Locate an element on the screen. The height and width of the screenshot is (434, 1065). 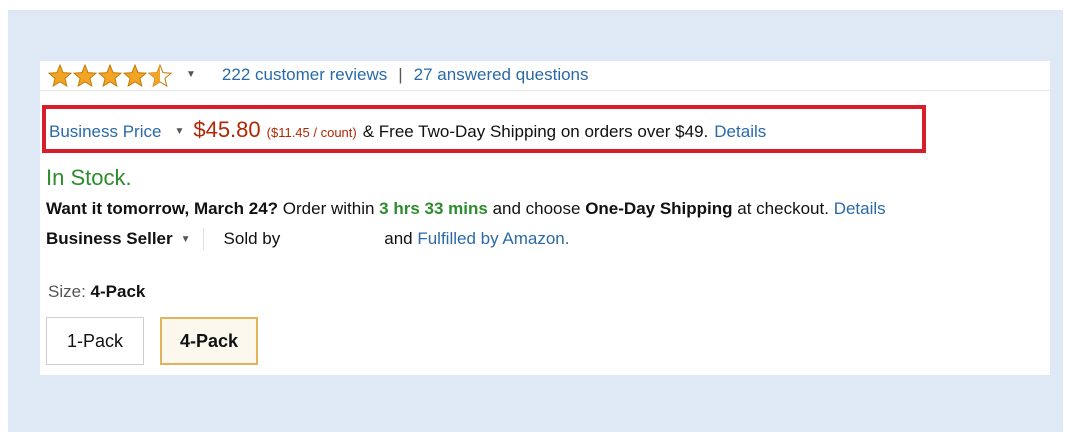
order-within-text: Order within is located at coordinates (328, 208).